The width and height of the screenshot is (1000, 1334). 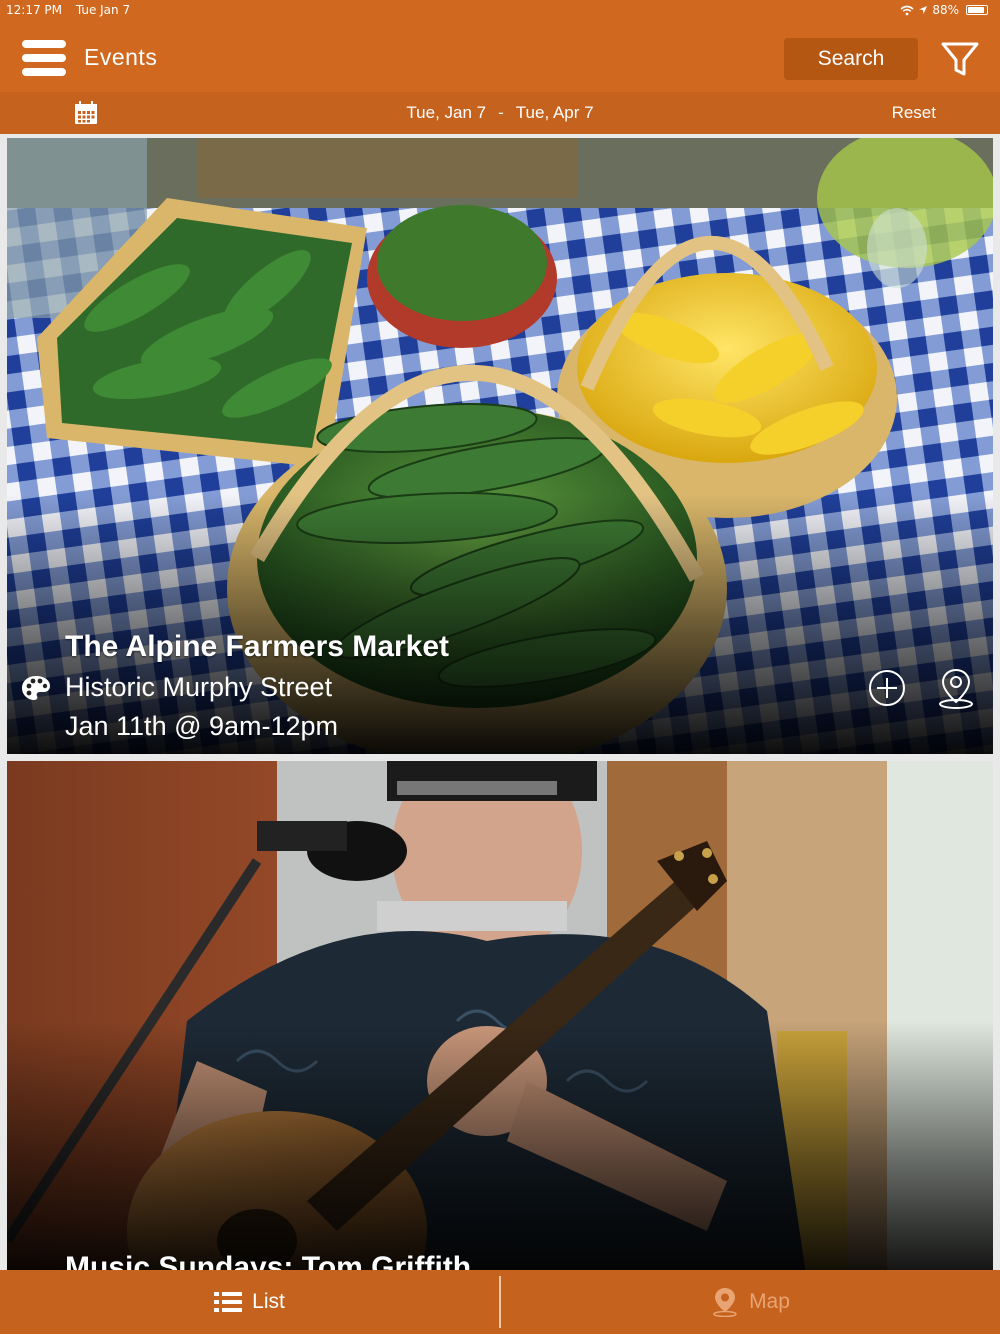 What do you see at coordinates (923, 10) in the screenshot?
I see `location-arrow-icon` at bounding box center [923, 10].